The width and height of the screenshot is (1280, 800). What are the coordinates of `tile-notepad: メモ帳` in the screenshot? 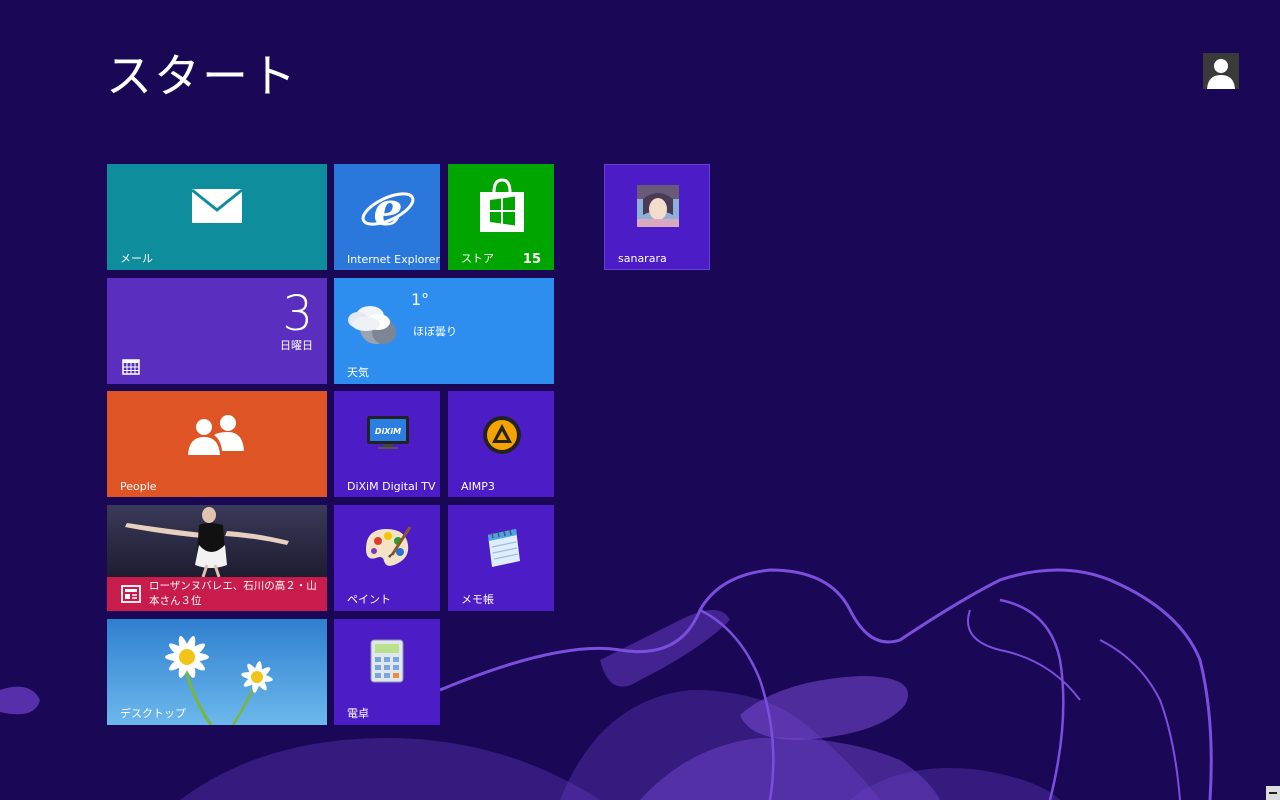 It's located at (501, 558).